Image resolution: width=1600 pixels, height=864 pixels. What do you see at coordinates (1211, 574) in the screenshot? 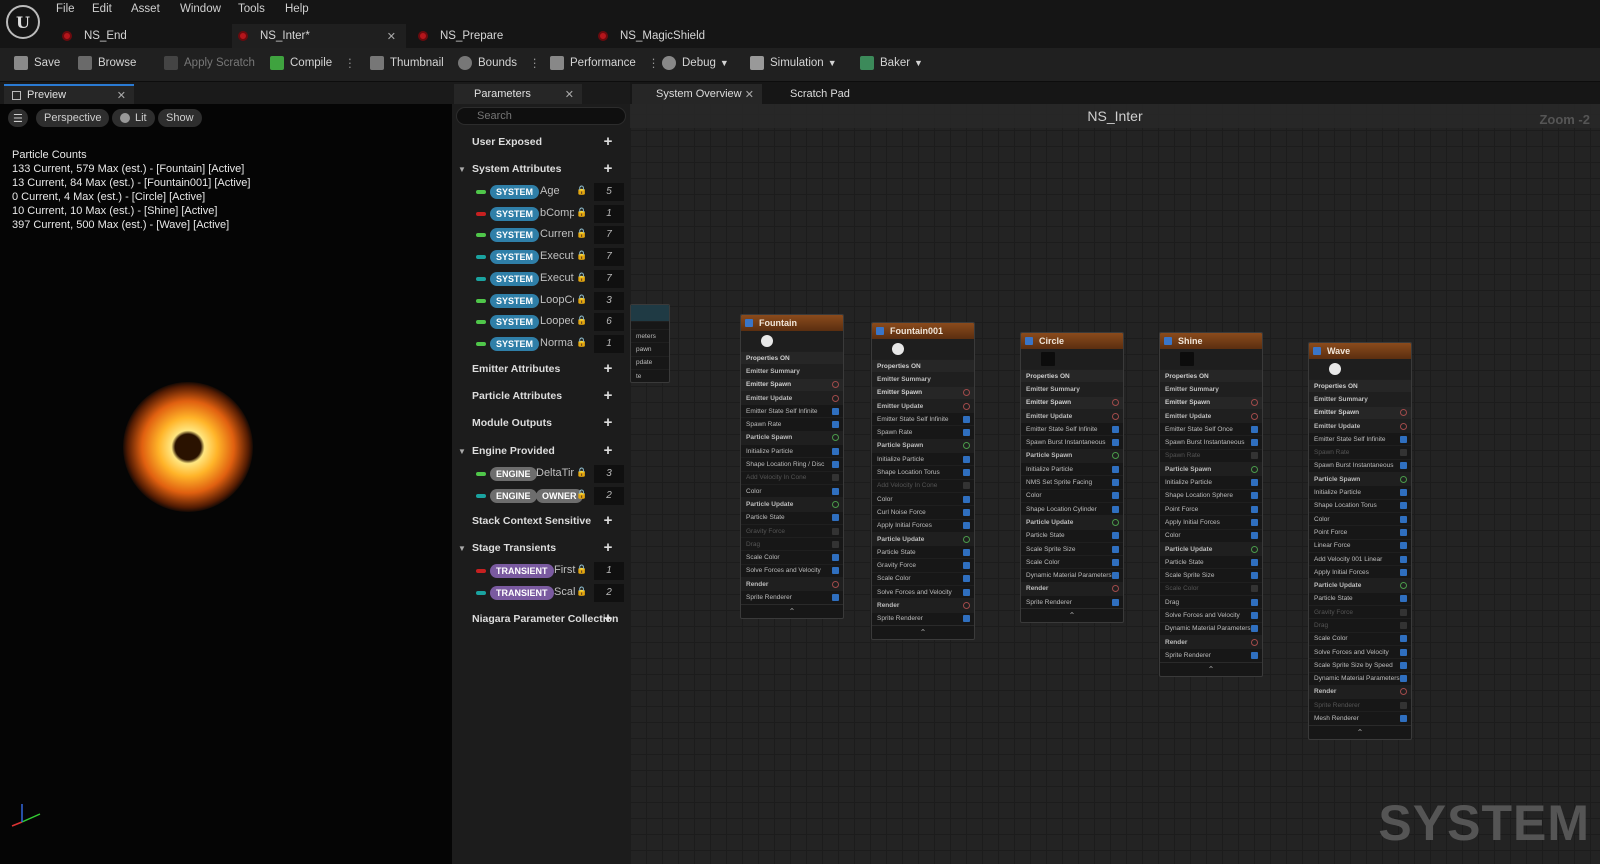
I see `node-row: Scale Sprite Size` at bounding box center [1211, 574].